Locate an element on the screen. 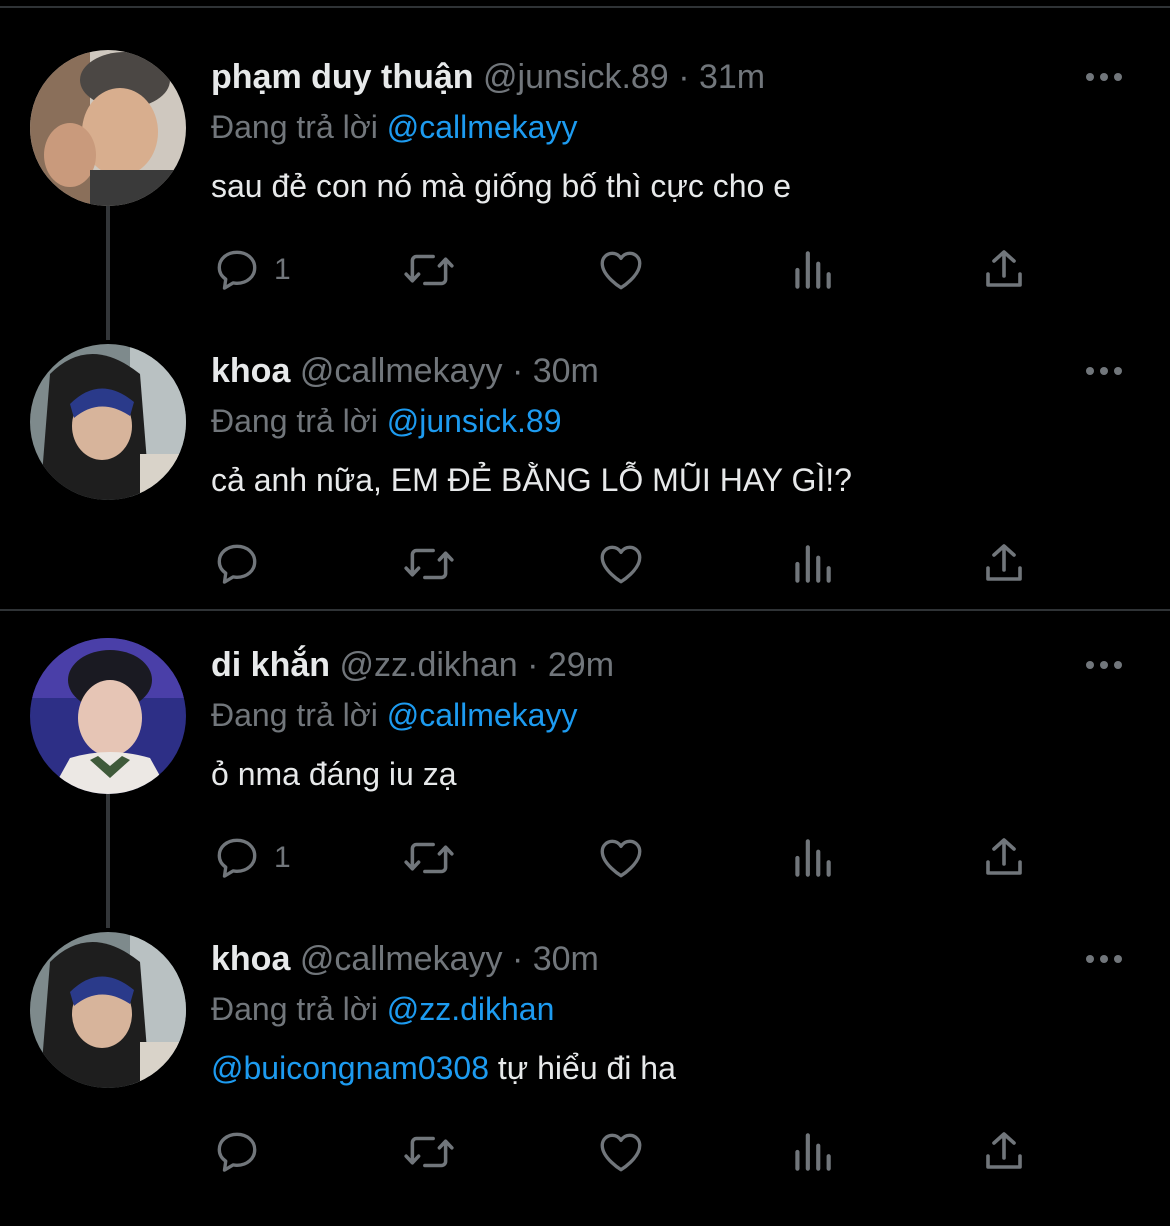 This screenshot has width=1170, height=1226. tweet-header: di khắn @zz.dikhan · 29m is located at coordinates (412, 665).